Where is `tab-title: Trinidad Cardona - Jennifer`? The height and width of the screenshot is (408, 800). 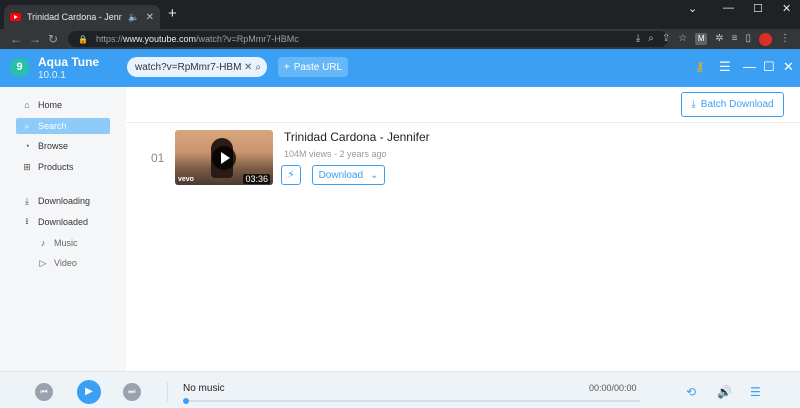
tab-title: Trinidad Cardona - Jennifer is located at coordinates (75, 17).